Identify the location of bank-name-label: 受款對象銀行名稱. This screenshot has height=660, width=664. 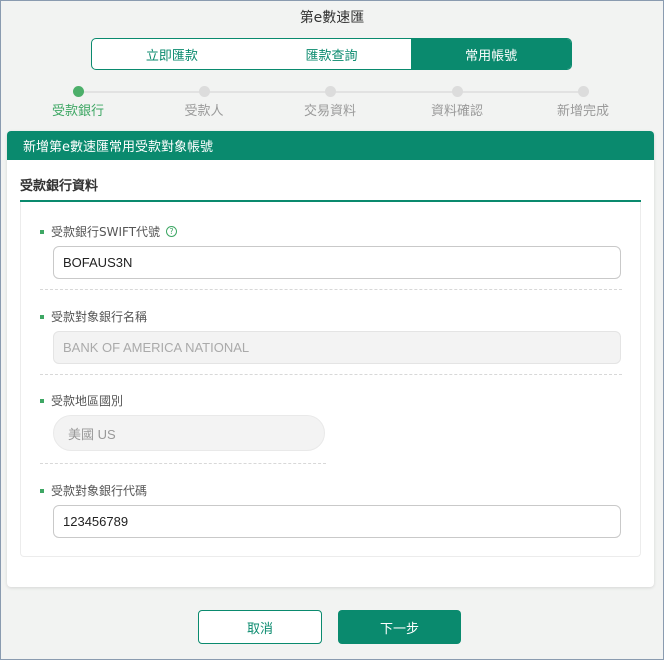
(94, 316).